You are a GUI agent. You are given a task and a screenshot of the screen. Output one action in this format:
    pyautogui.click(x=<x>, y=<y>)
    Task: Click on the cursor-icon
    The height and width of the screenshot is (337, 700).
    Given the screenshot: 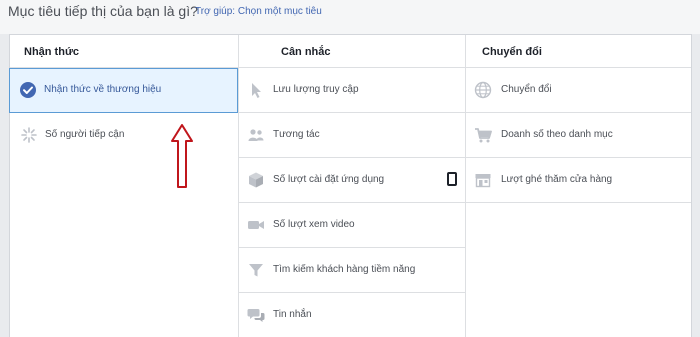 What is the action you would take?
    pyautogui.click(x=256, y=90)
    